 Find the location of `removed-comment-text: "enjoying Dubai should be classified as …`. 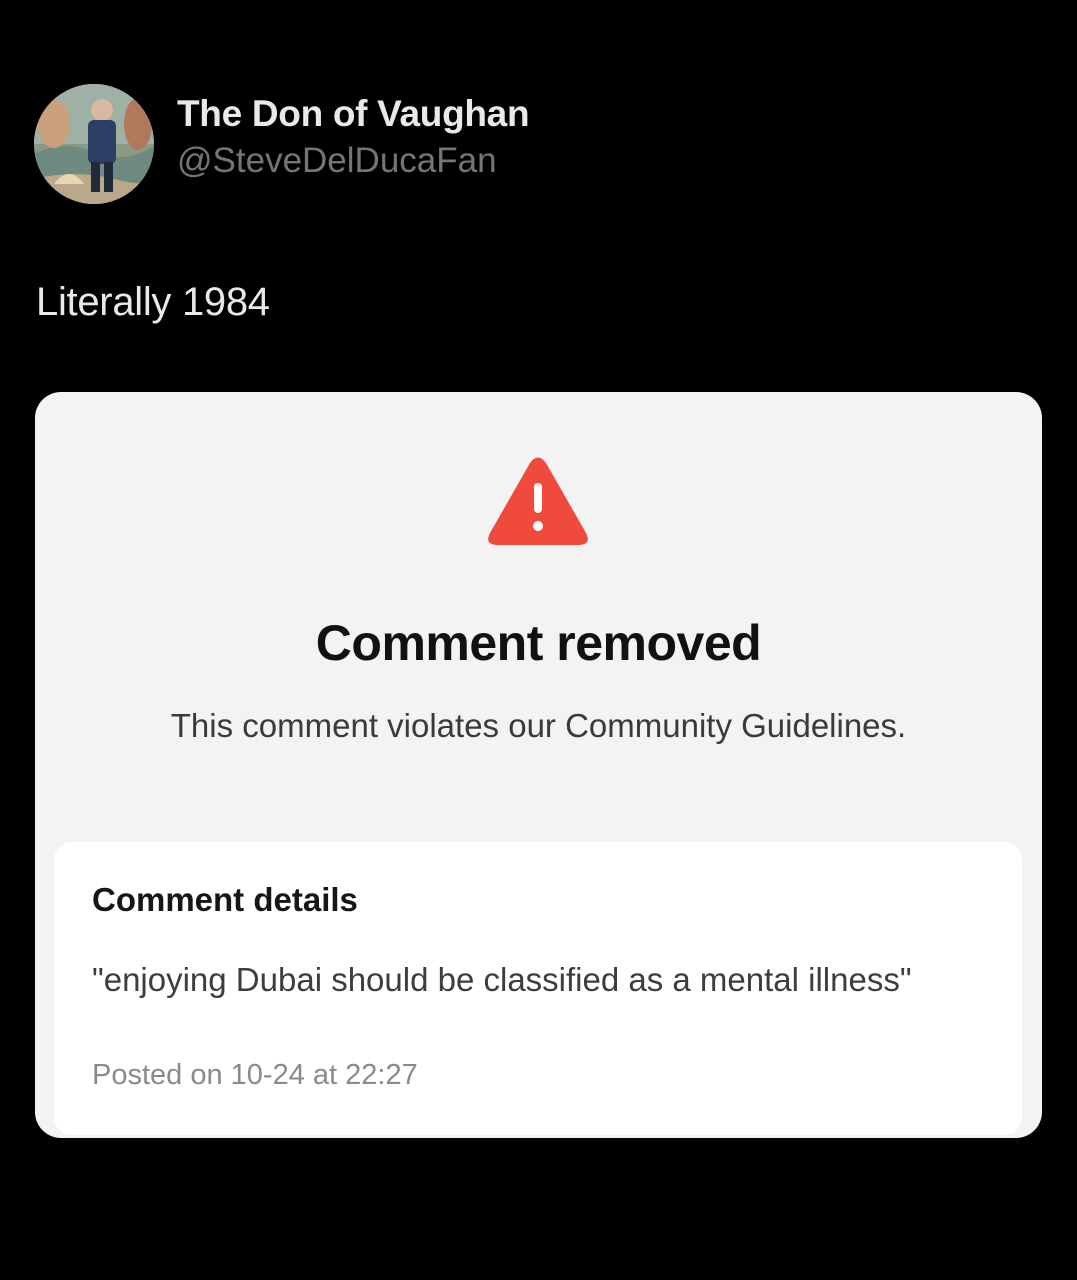

removed-comment-text: "enjoying Dubai should be classified as … is located at coordinates (502, 979).